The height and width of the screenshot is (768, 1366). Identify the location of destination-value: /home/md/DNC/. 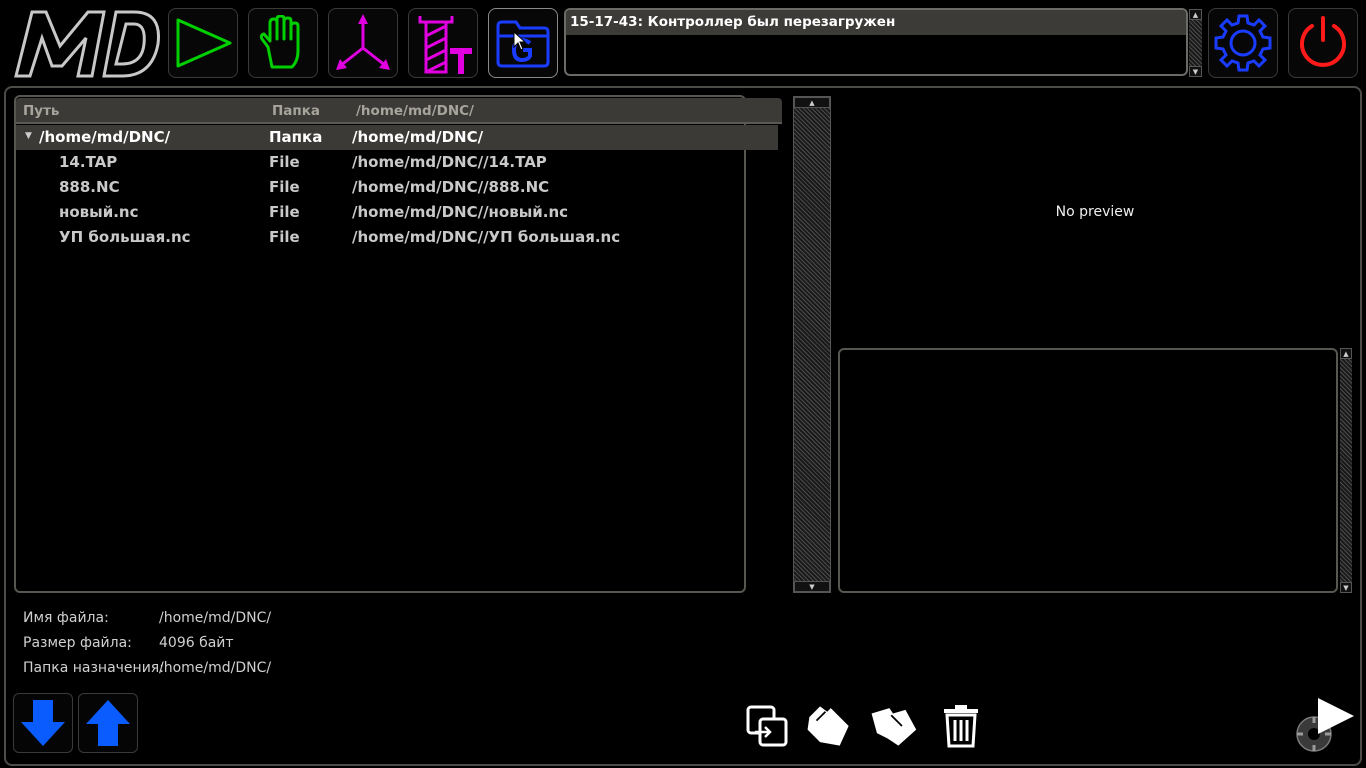
(215, 668).